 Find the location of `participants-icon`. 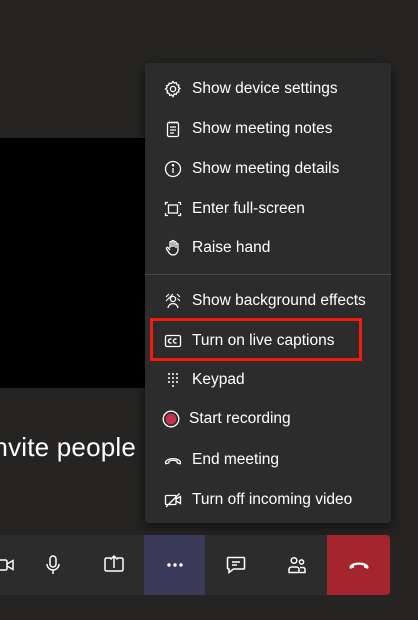

participants-icon is located at coordinates (297, 565).